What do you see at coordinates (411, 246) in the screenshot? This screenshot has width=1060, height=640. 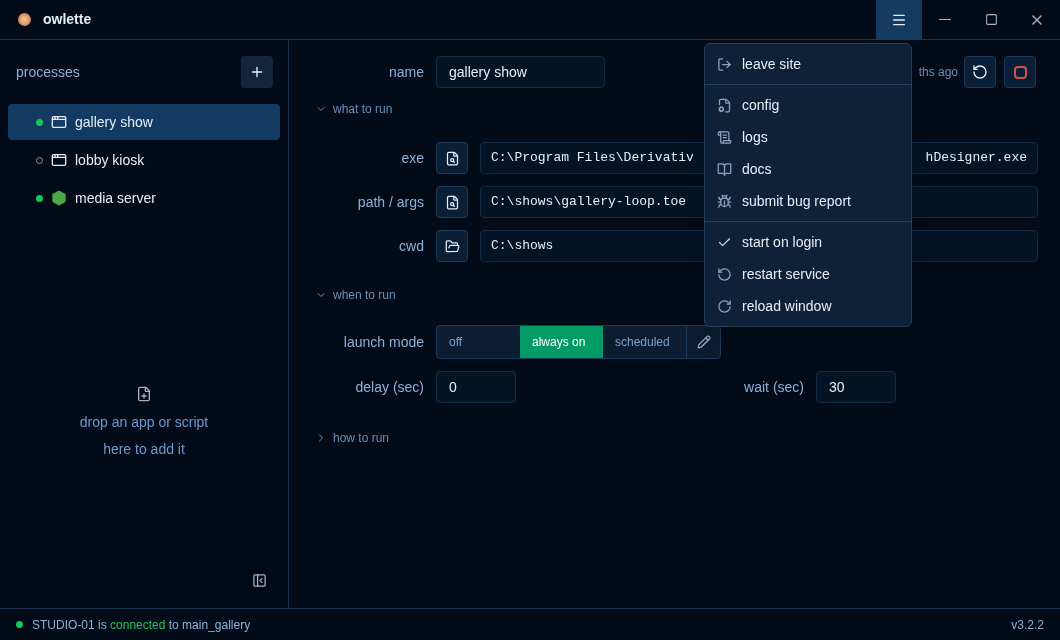 I see `field-label: cwd` at bounding box center [411, 246].